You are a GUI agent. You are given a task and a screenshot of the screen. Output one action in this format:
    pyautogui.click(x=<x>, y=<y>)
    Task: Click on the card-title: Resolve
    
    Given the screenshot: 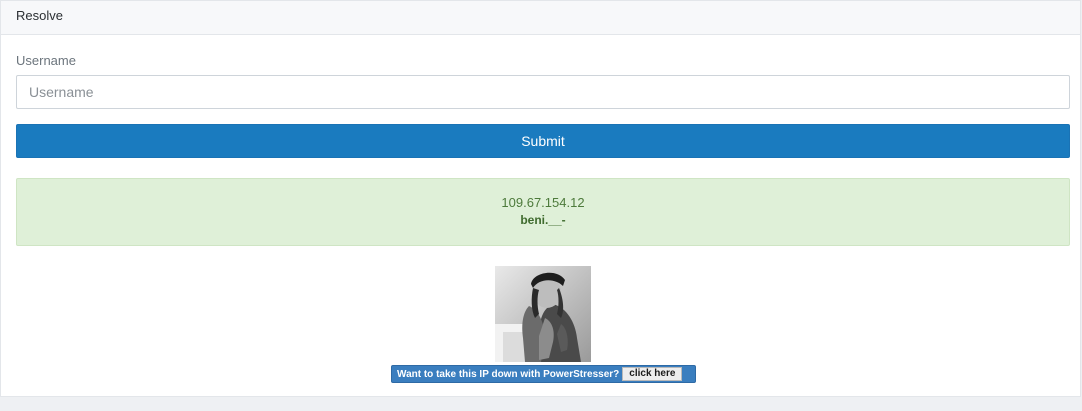 What is the action you would take?
    pyautogui.click(x=39, y=15)
    